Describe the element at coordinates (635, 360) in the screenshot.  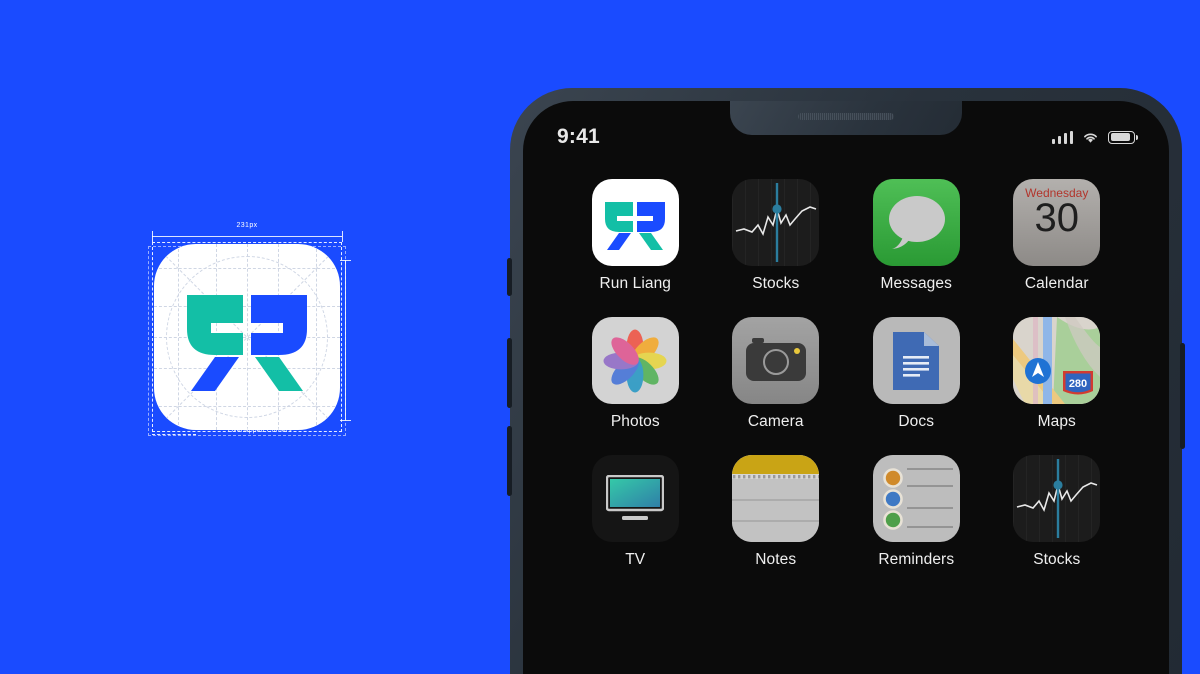
I see `photos-icon` at that location.